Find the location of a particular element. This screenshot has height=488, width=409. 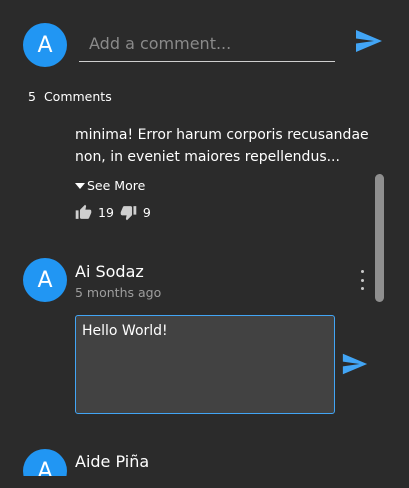

see-more-label: See More is located at coordinates (116, 185).